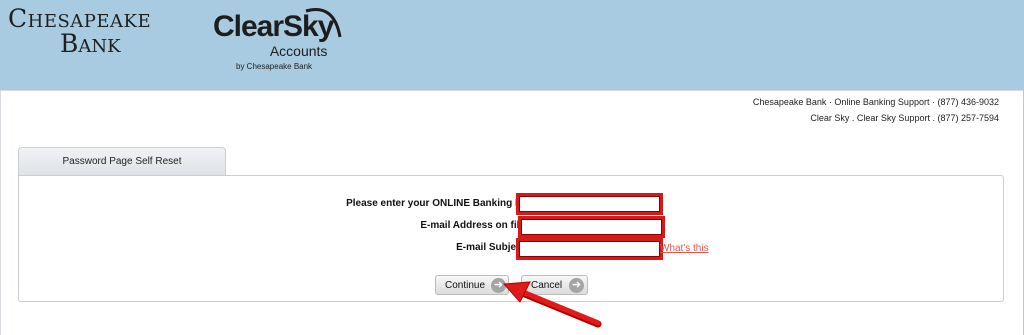 Image resolution: width=1024 pixels, height=335 pixels. I want to click on continue-button: Continue ➜, so click(472, 285).